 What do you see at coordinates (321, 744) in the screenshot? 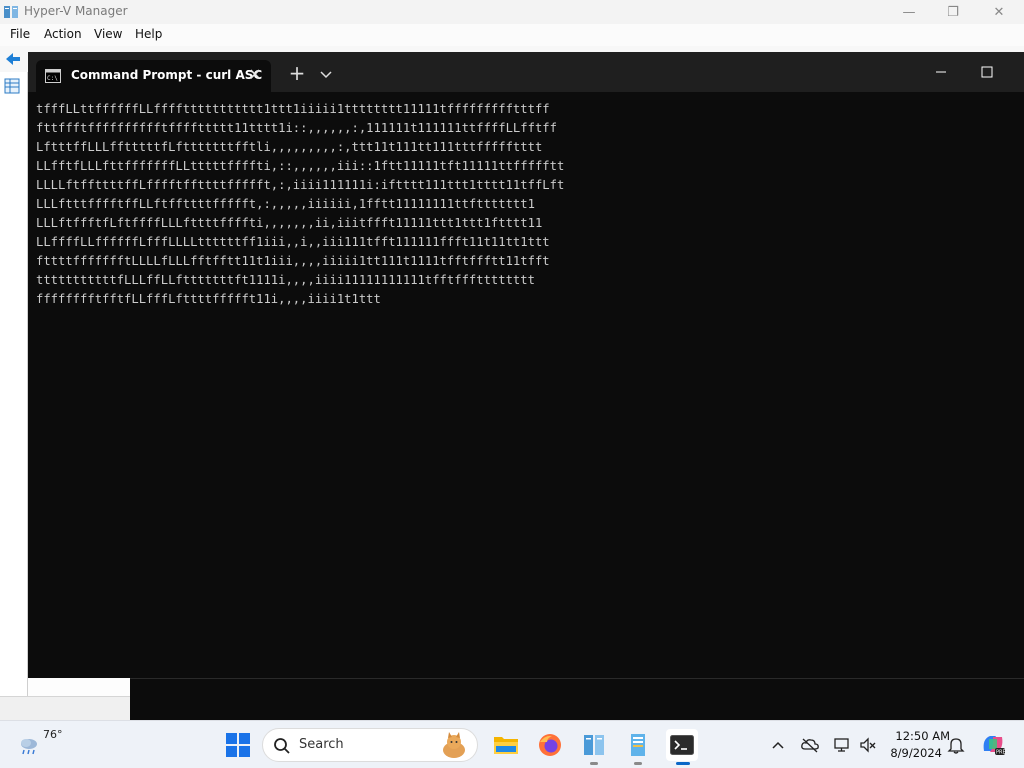
I see `search-label: Search` at bounding box center [321, 744].